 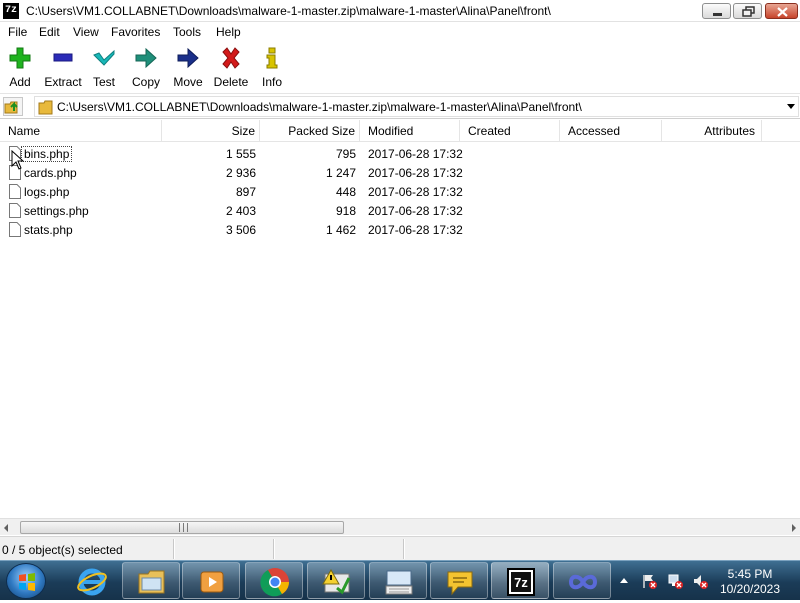 What do you see at coordinates (240, 173) in the screenshot?
I see `file-size: 2 936` at bounding box center [240, 173].